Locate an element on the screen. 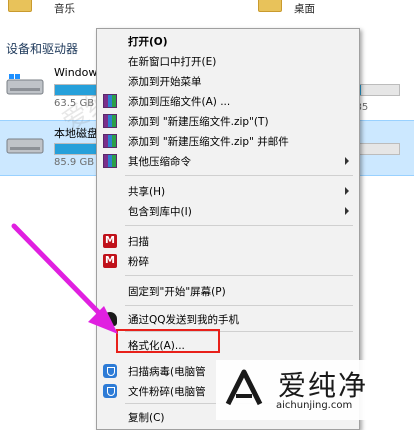  menu-label: 打开(O) is located at coordinates (148, 42).